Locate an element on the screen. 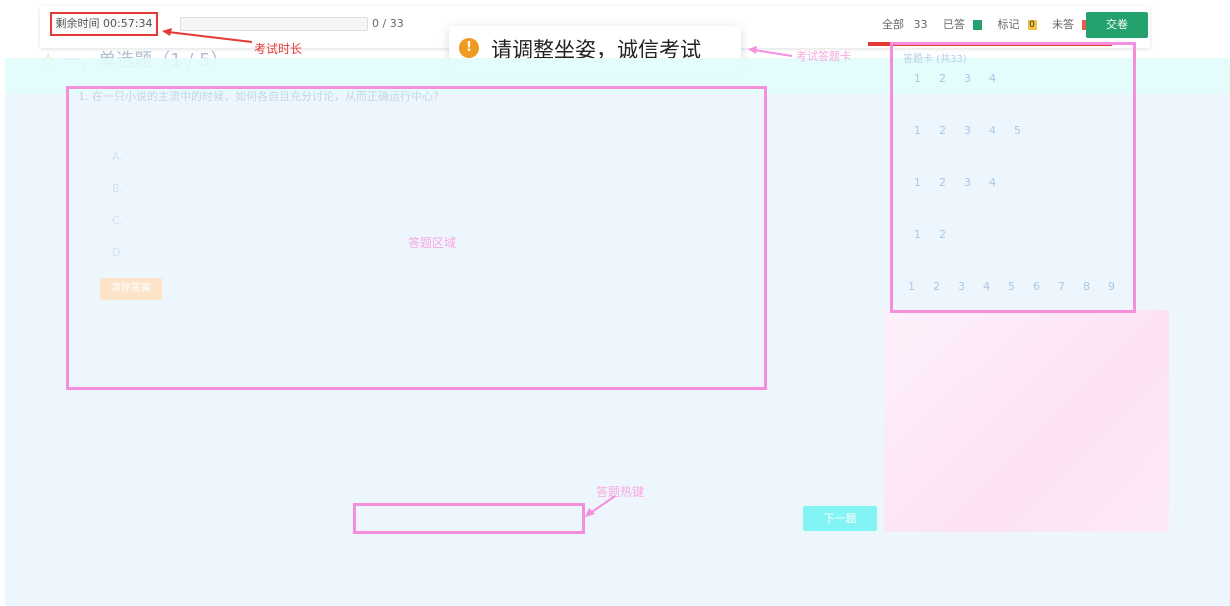  annotation-answer-area: 答题区域 is located at coordinates (432, 243).